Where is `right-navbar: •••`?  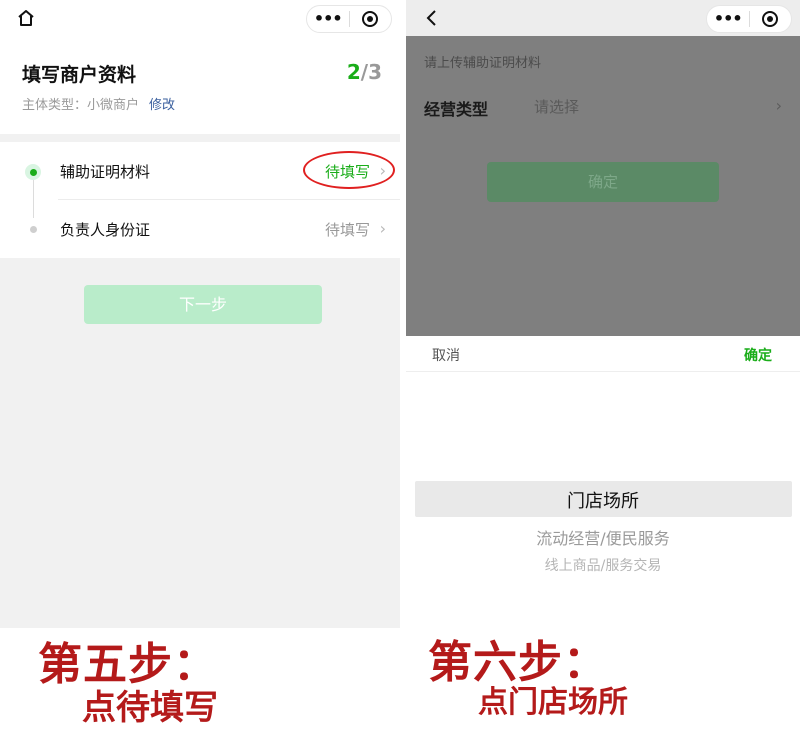 right-navbar: ••• is located at coordinates (603, 18).